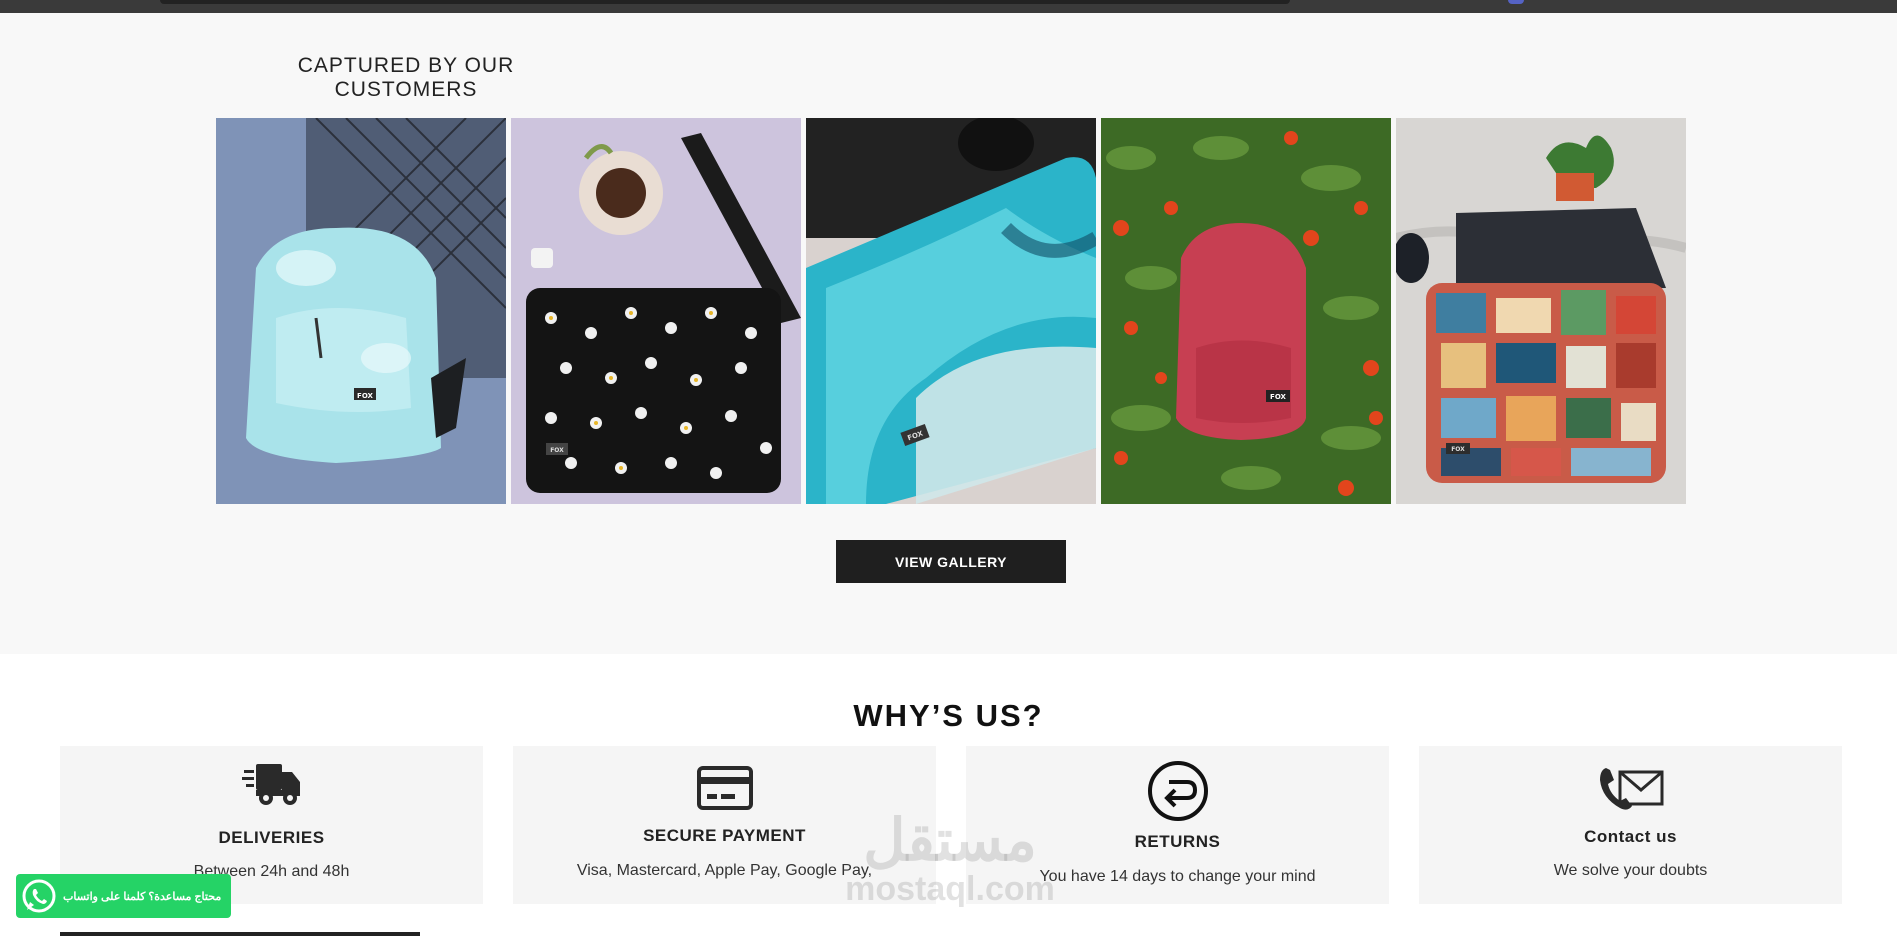 The image size is (1897, 936). What do you see at coordinates (1177, 791) in the screenshot?
I see `returns-icon` at bounding box center [1177, 791].